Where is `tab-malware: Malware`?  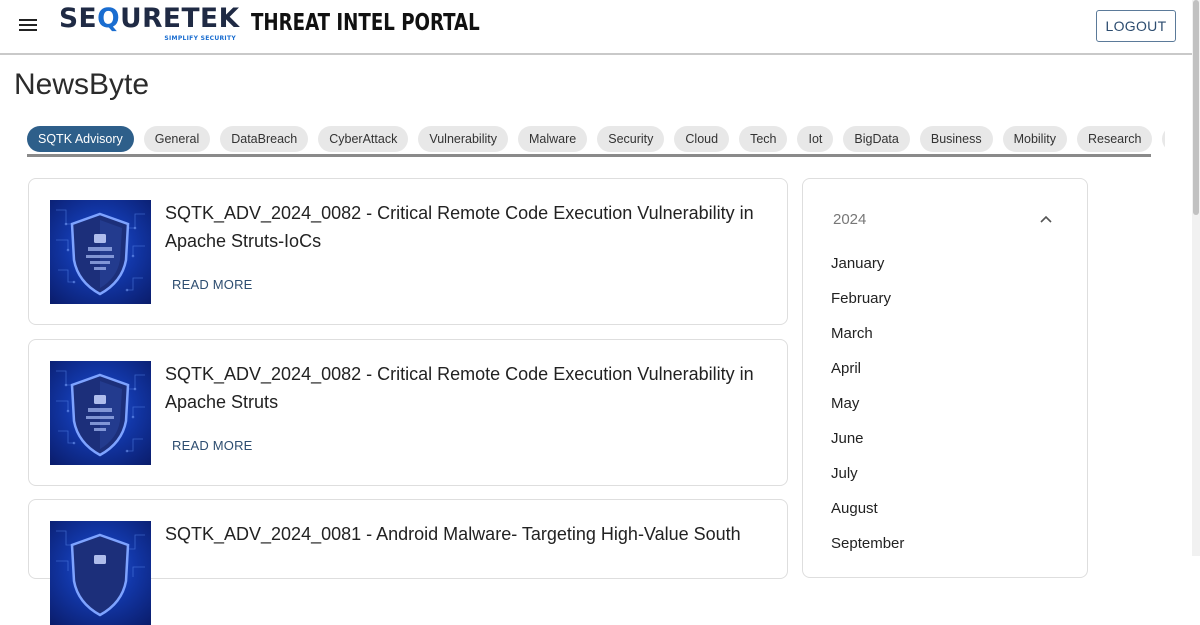 tab-malware: Malware is located at coordinates (552, 139).